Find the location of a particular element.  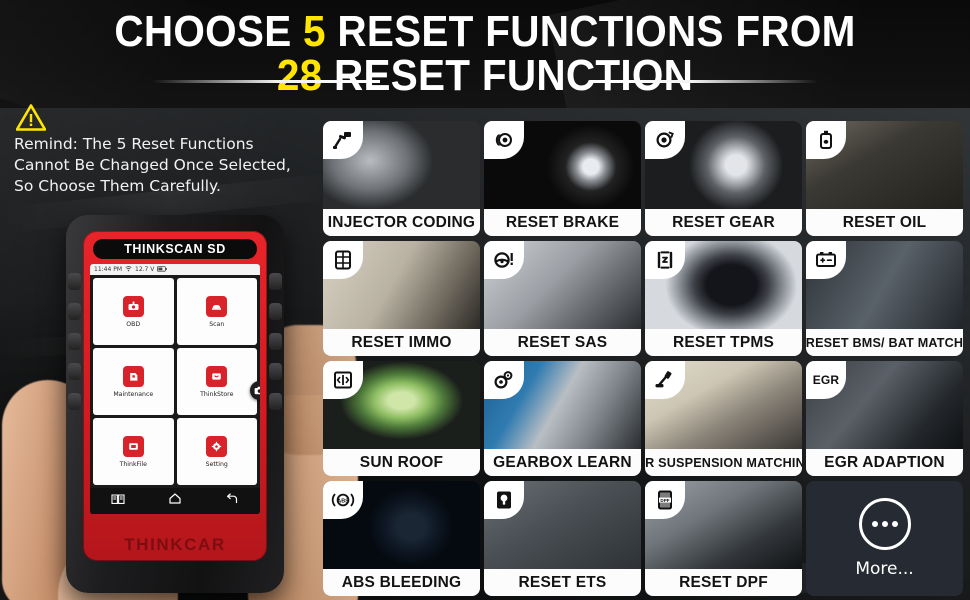

app-tile-setting: Setting is located at coordinates (216, 451).